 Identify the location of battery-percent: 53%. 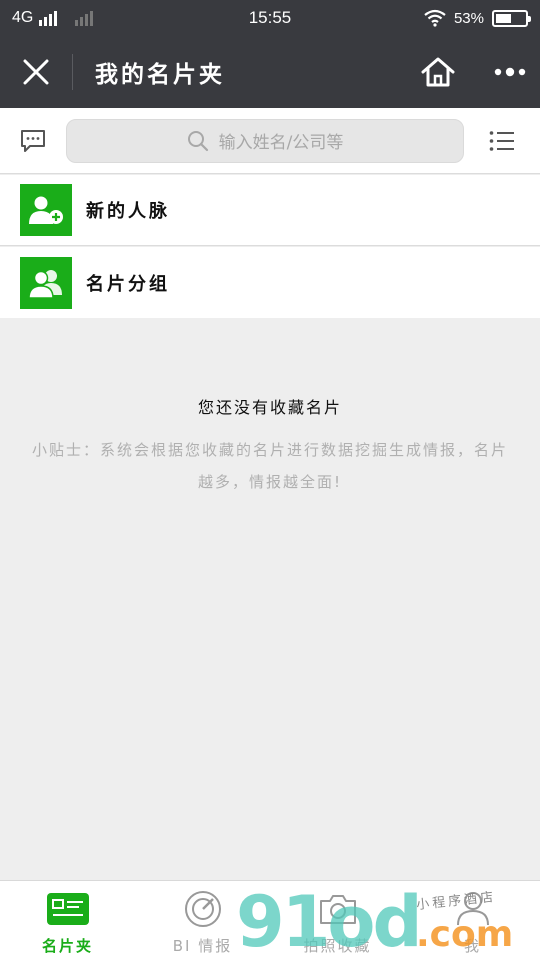
(468, 18).